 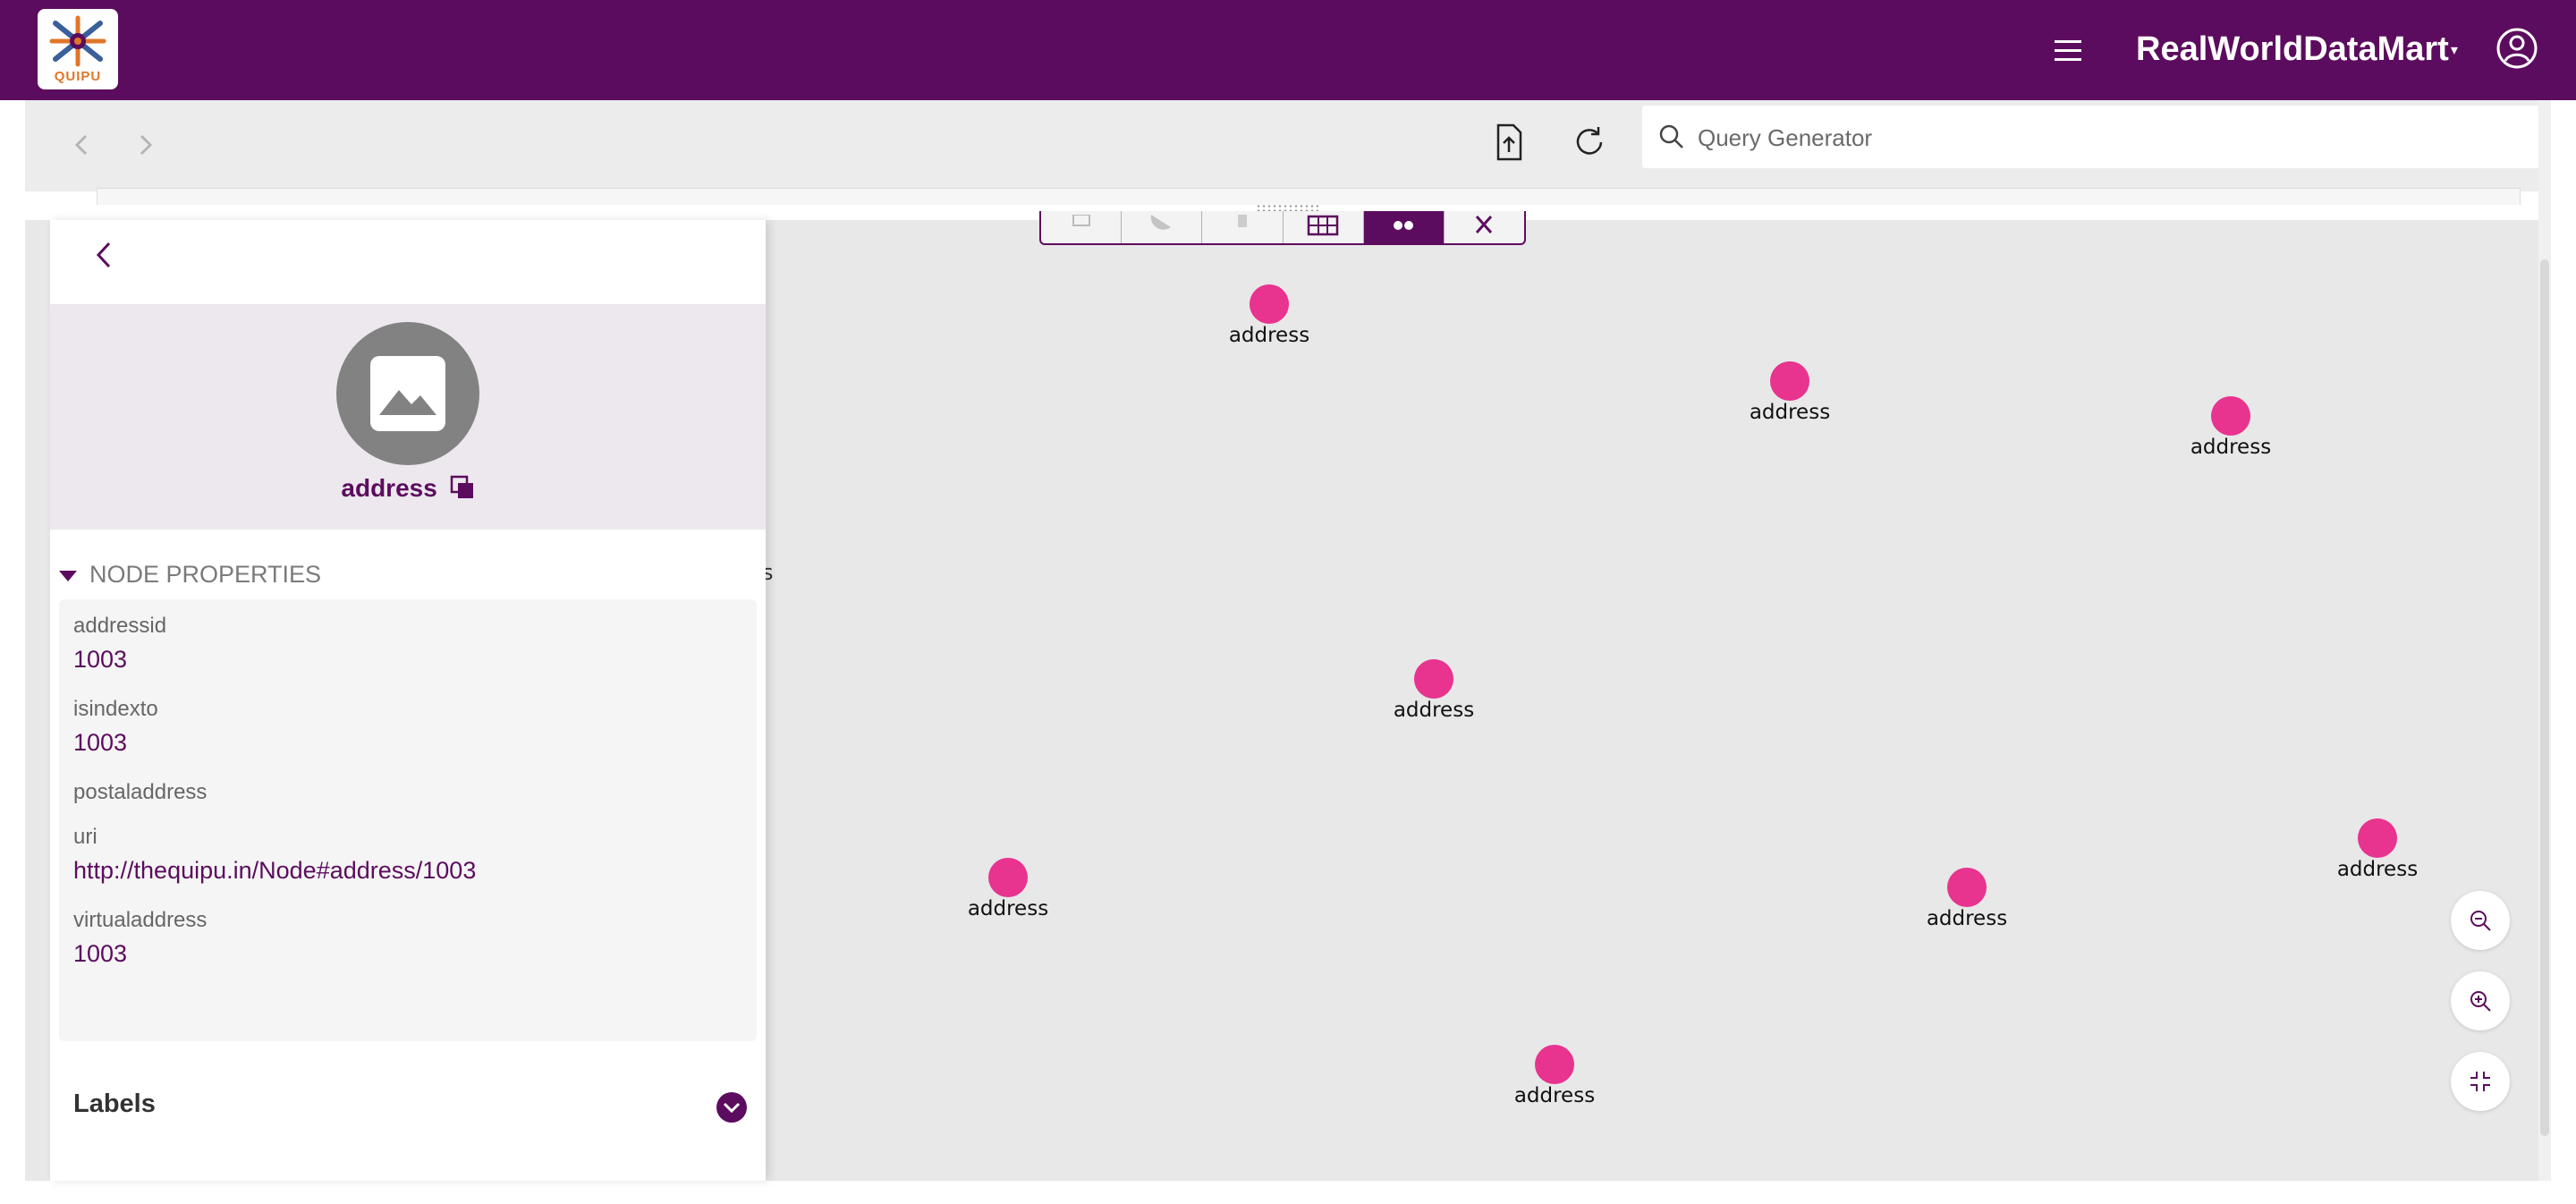 I want to click on workspace-name: RealWorldDataMart, so click(x=2292, y=49).